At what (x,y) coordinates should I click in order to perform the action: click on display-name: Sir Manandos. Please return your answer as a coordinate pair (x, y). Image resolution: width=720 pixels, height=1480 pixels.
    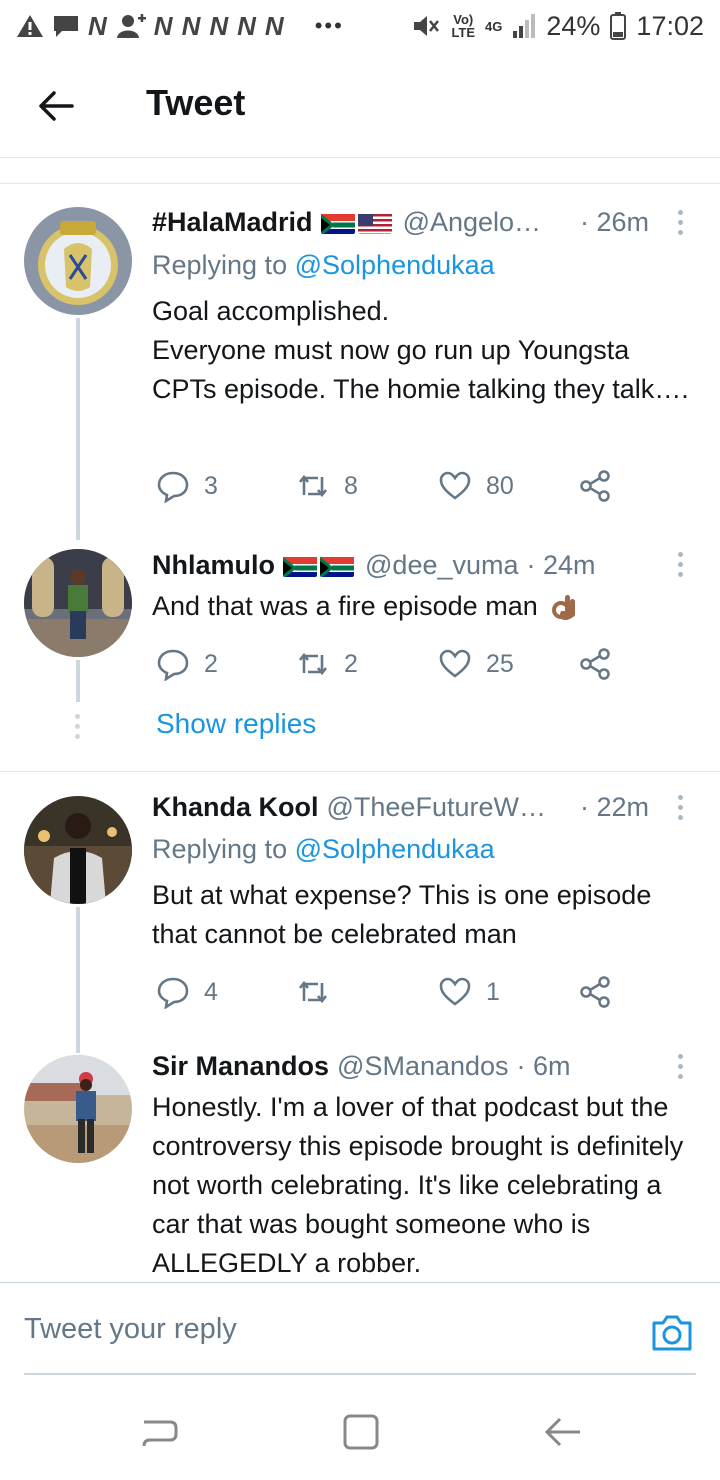
    Looking at the image, I should click on (240, 1066).